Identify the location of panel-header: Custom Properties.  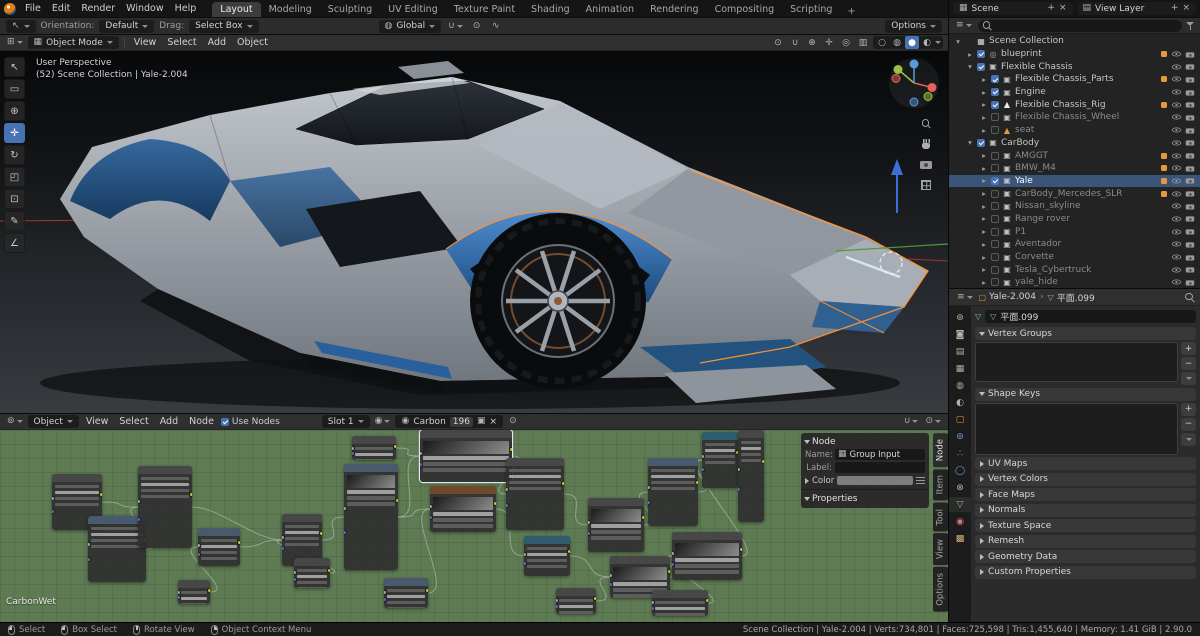
(1085, 572).